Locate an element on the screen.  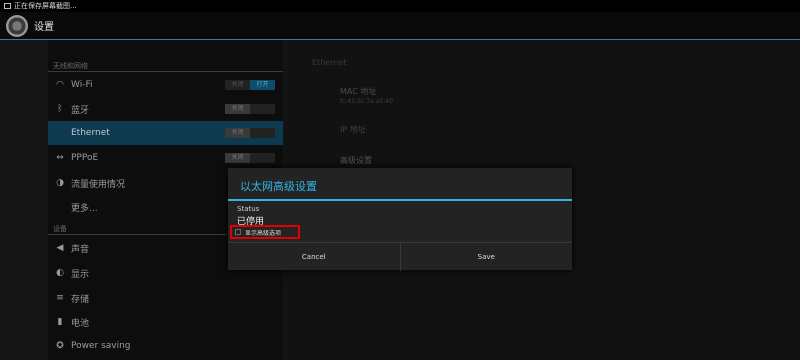
cancel-button: Cancel is located at coordinates (314, 257).